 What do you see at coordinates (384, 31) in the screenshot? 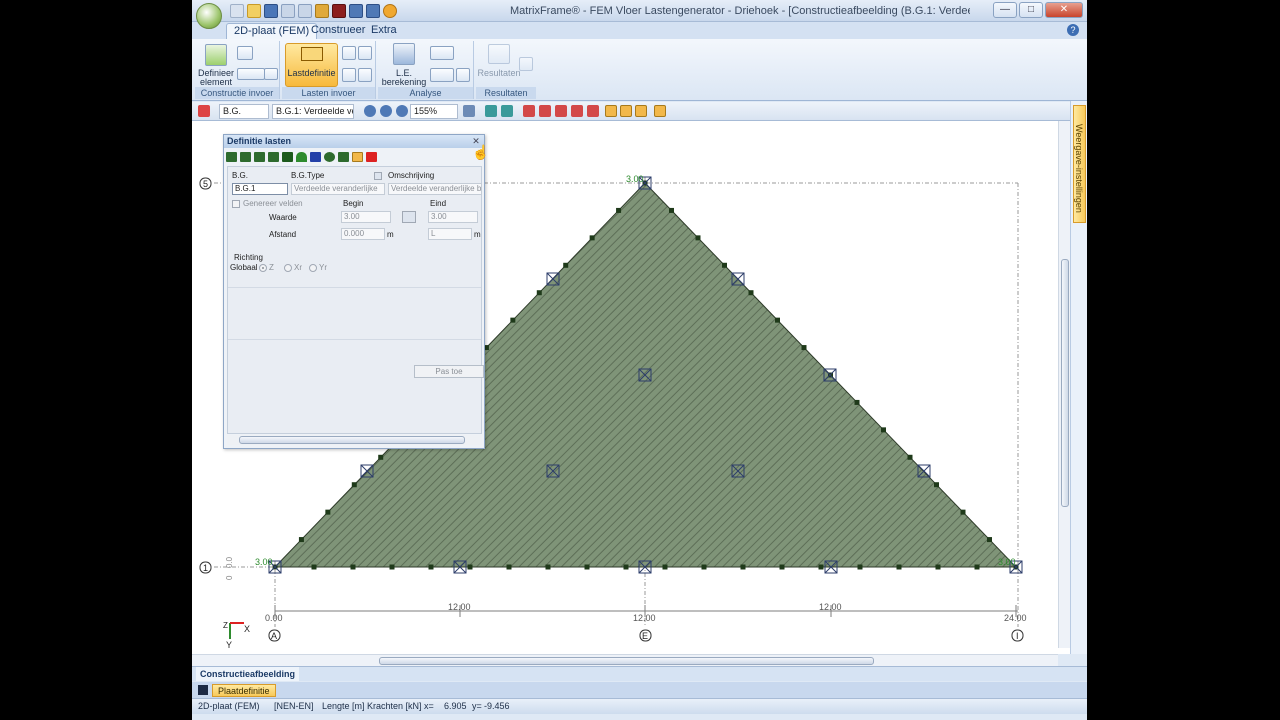
I see `tab-extra: Extra` at bounding box center [384, 31].